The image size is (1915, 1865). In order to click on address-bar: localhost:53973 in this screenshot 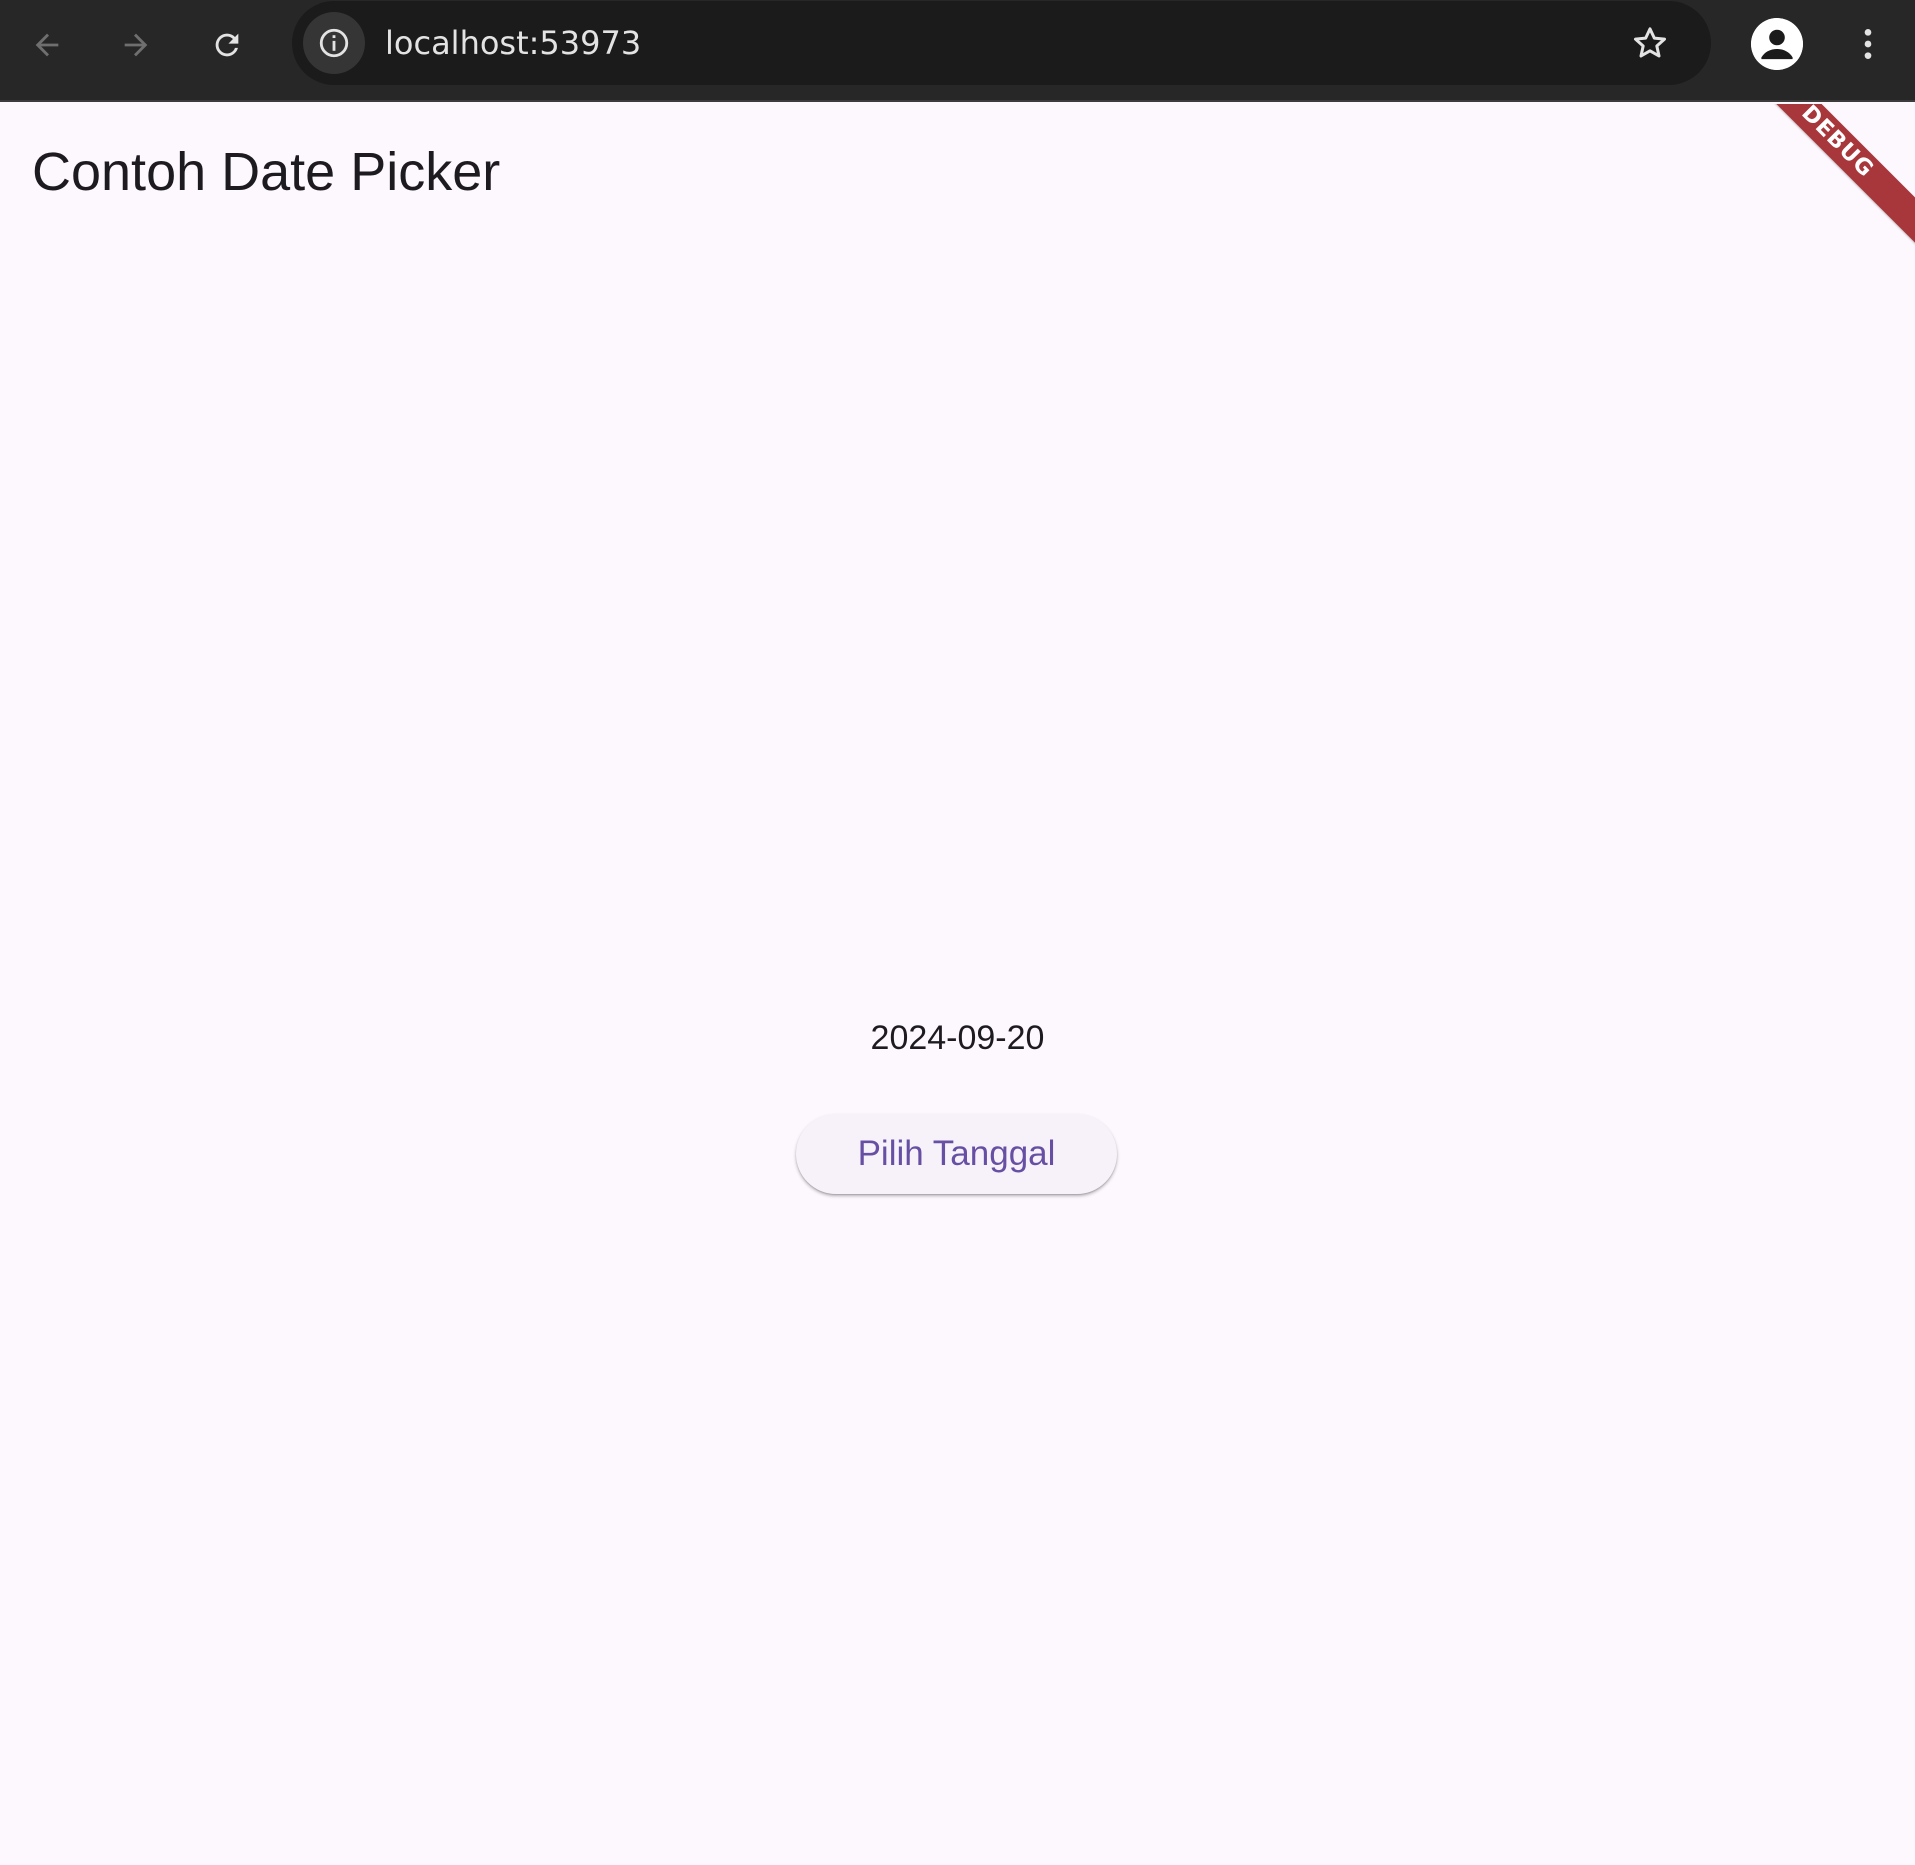, I will do `click(1001, 43)`.